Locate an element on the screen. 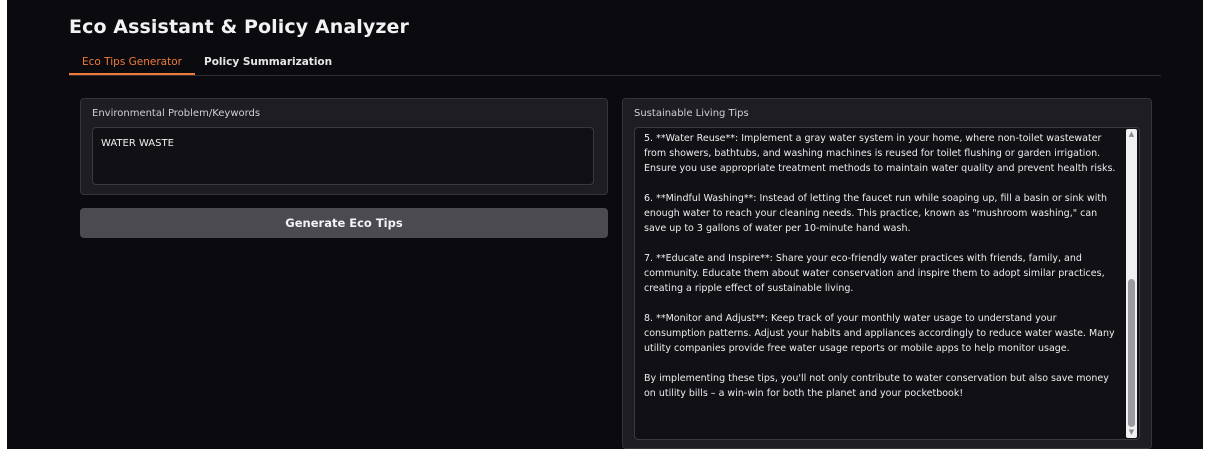 The image size is (1210, 449). page-title: Eco Assistant & Policy Analyzer is located at coordinates (239, 27).